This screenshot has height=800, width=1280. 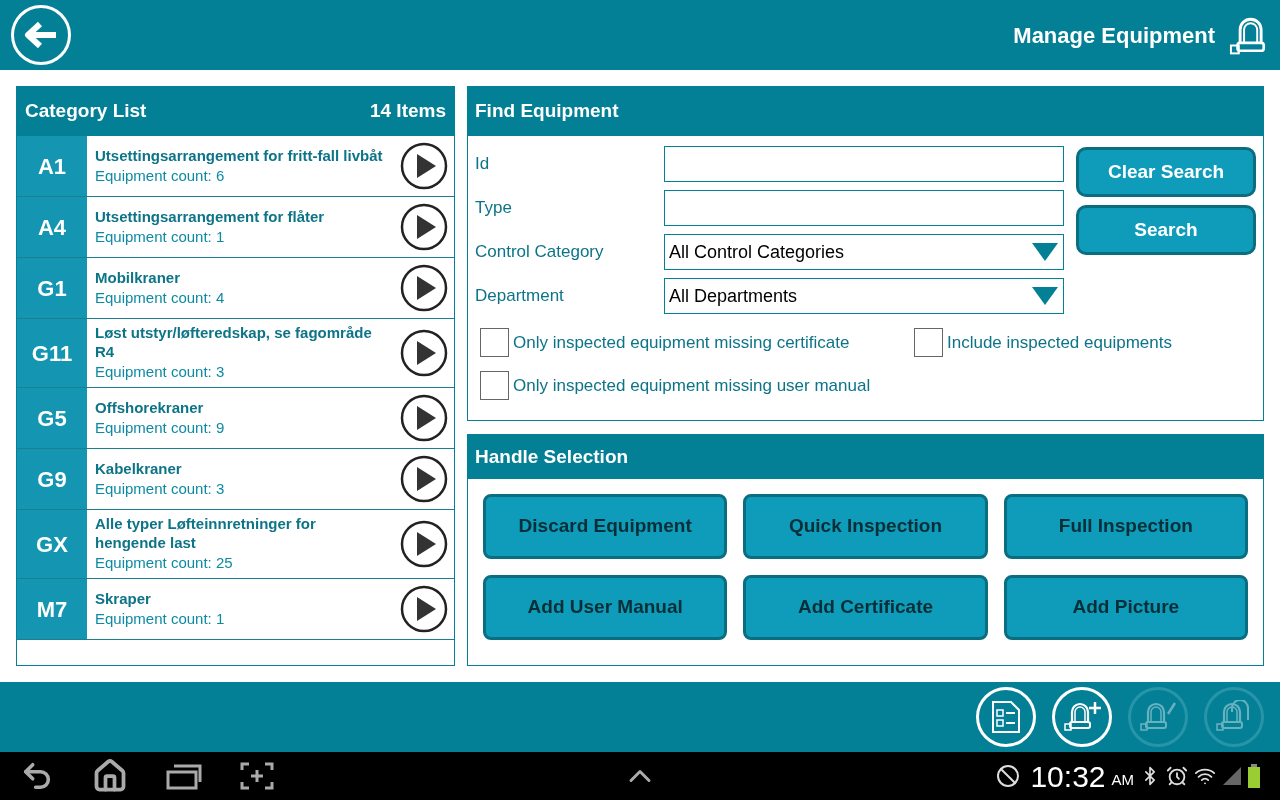 I want to click on panel-title: Handle Selection, so click(x=552, y=456).